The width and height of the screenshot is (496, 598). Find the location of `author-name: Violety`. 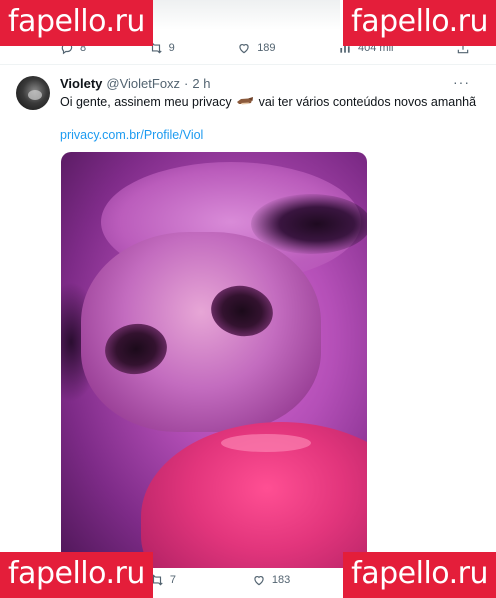

author-name: Violety is located at coordinates (81, 83).